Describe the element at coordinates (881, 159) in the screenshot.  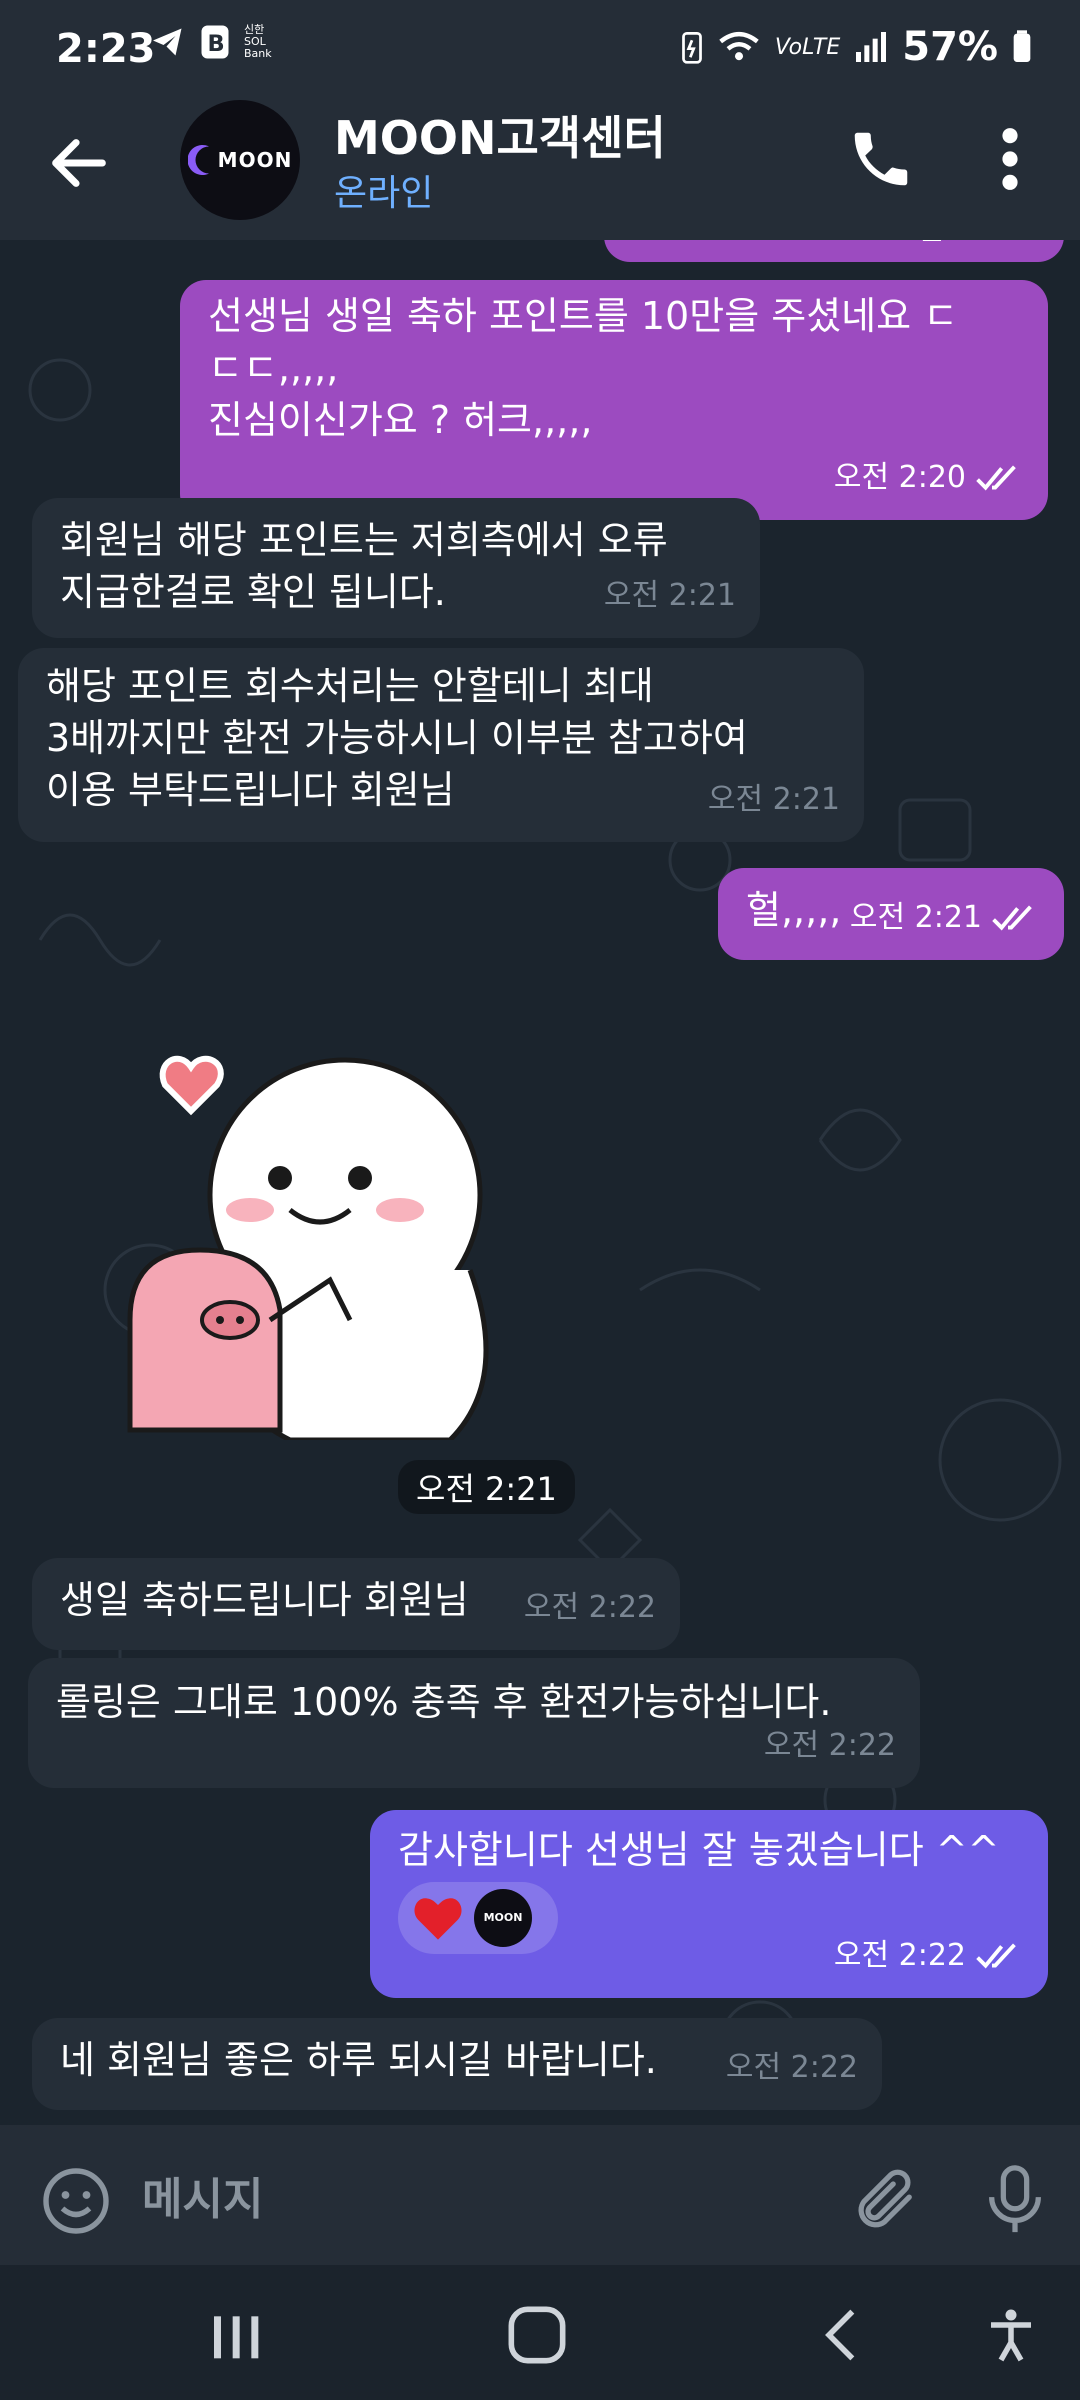
I see `phone-icon` at that location.